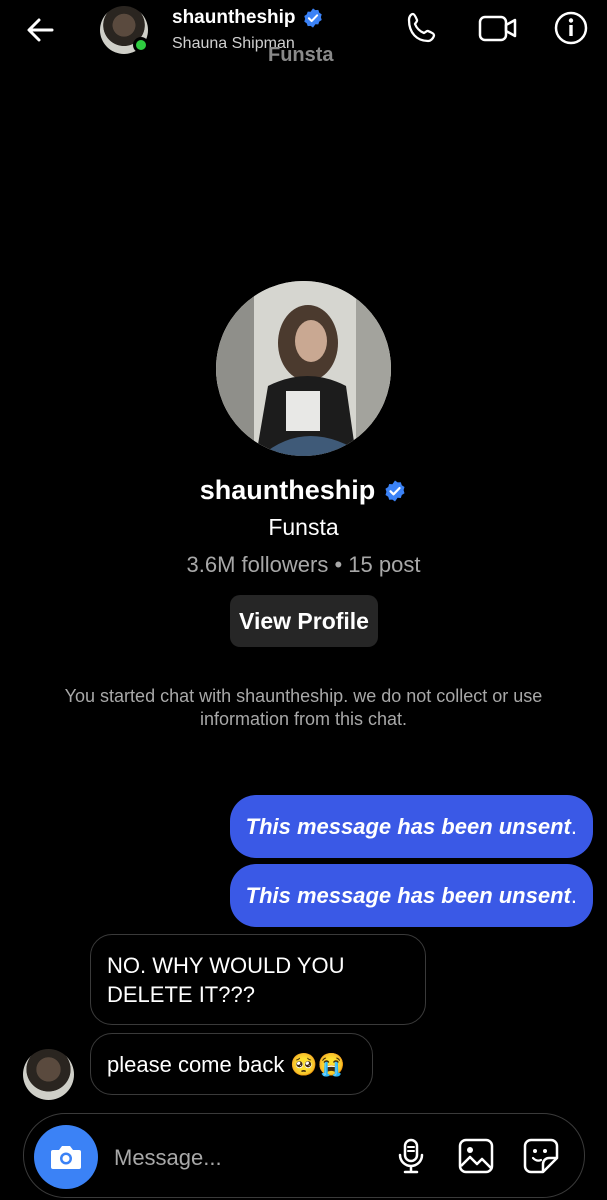  What do you see at coordinates (301, 55) in the screenshot?
I see `overlay-tag: Funsta` at bounding box center [301, 55].